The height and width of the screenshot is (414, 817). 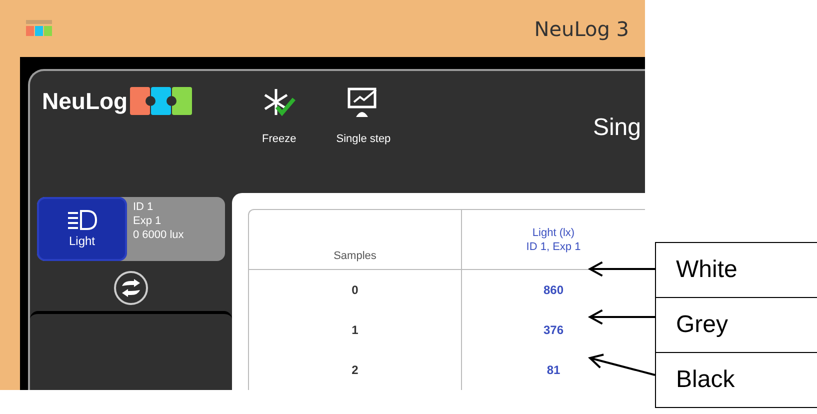 I want to click on swap-arrows-icon, so click(x=131, y=288).